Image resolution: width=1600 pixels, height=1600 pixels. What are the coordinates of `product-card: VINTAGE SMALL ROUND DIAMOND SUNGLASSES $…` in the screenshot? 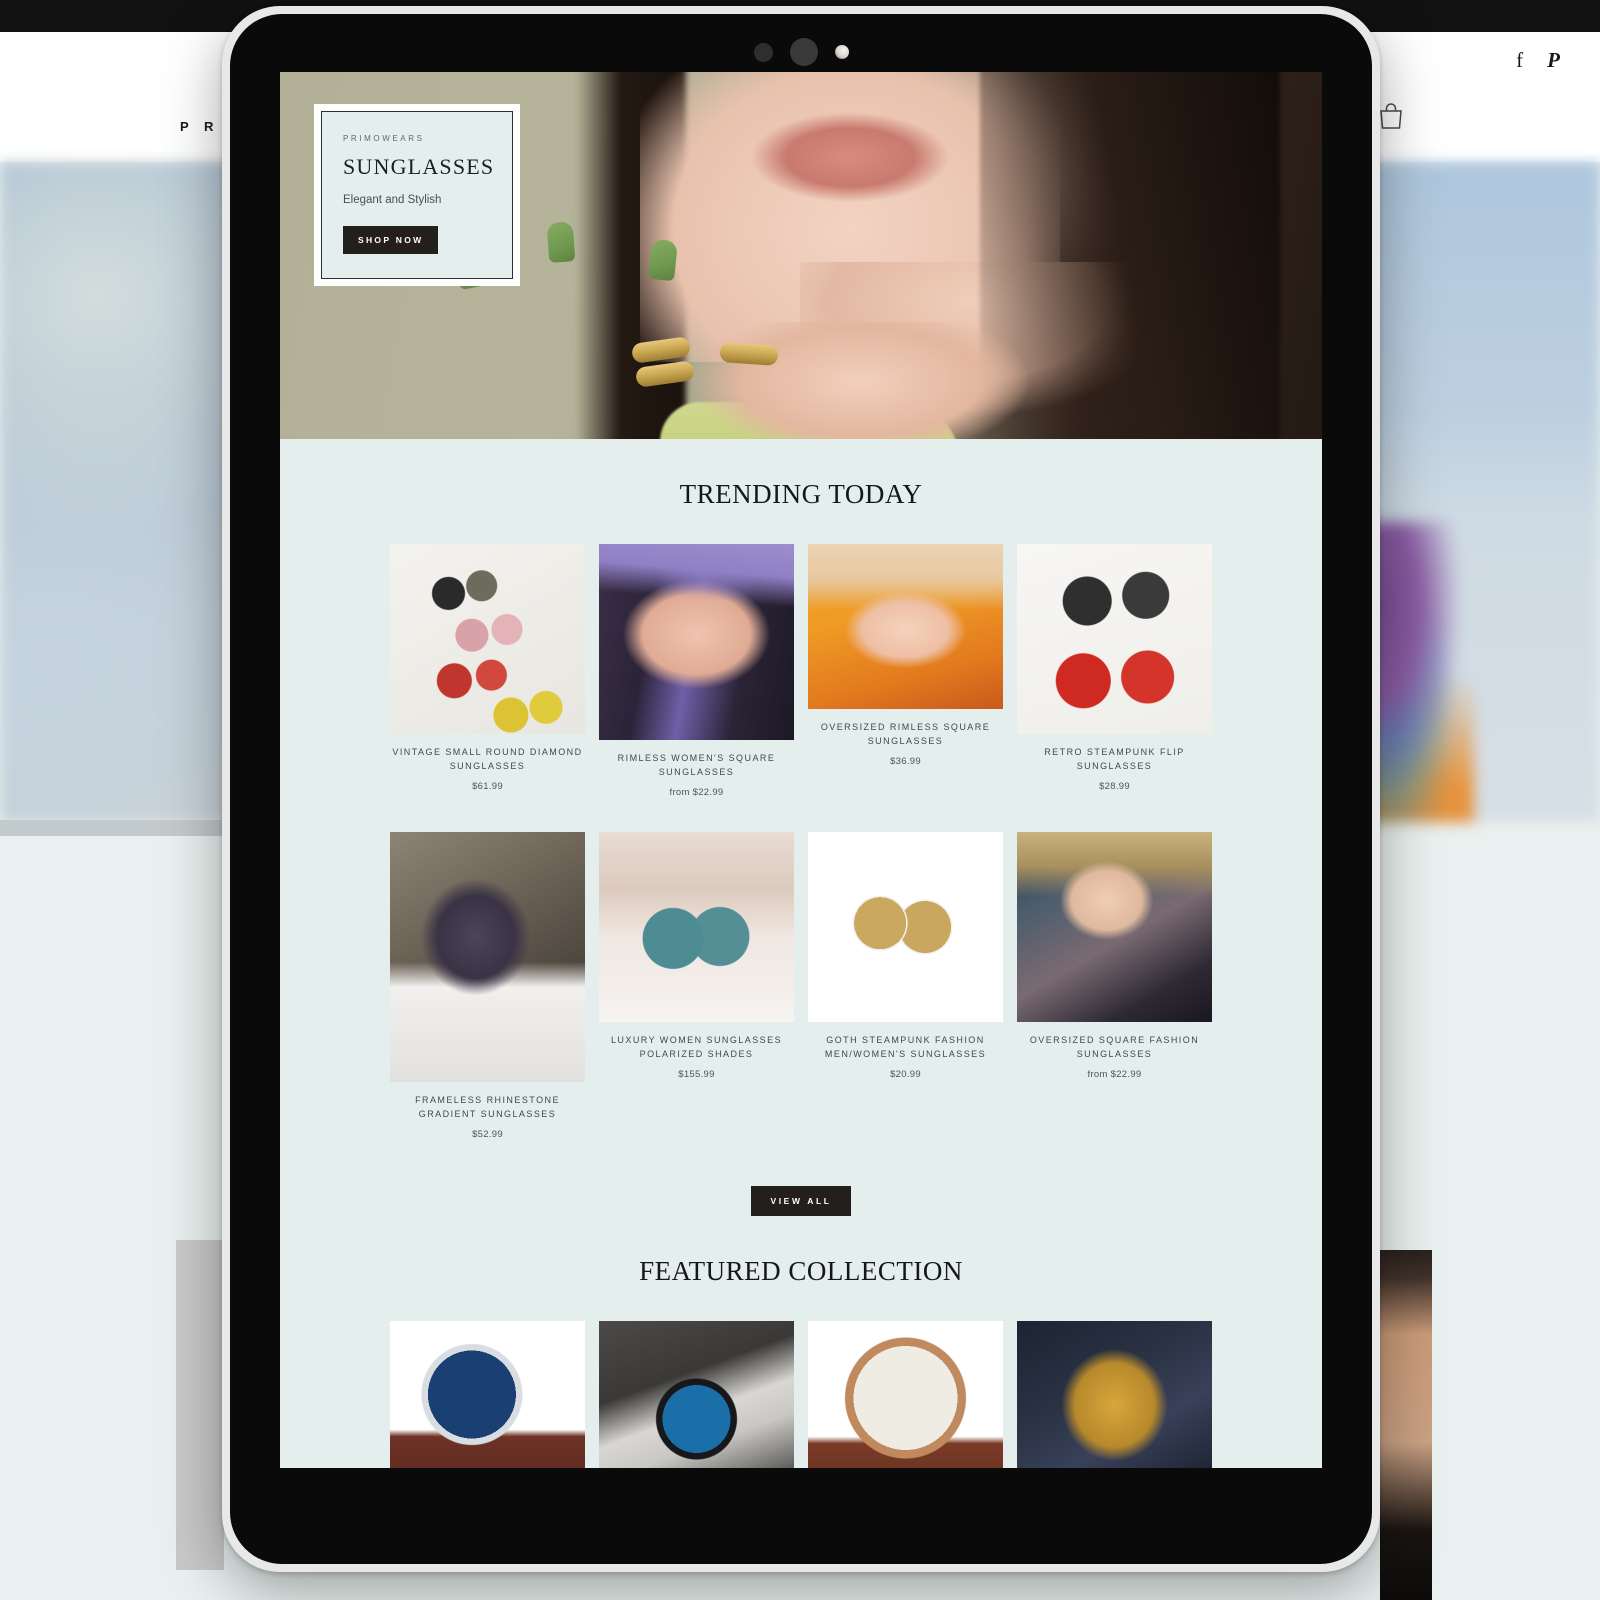 It's located at (487, 668).